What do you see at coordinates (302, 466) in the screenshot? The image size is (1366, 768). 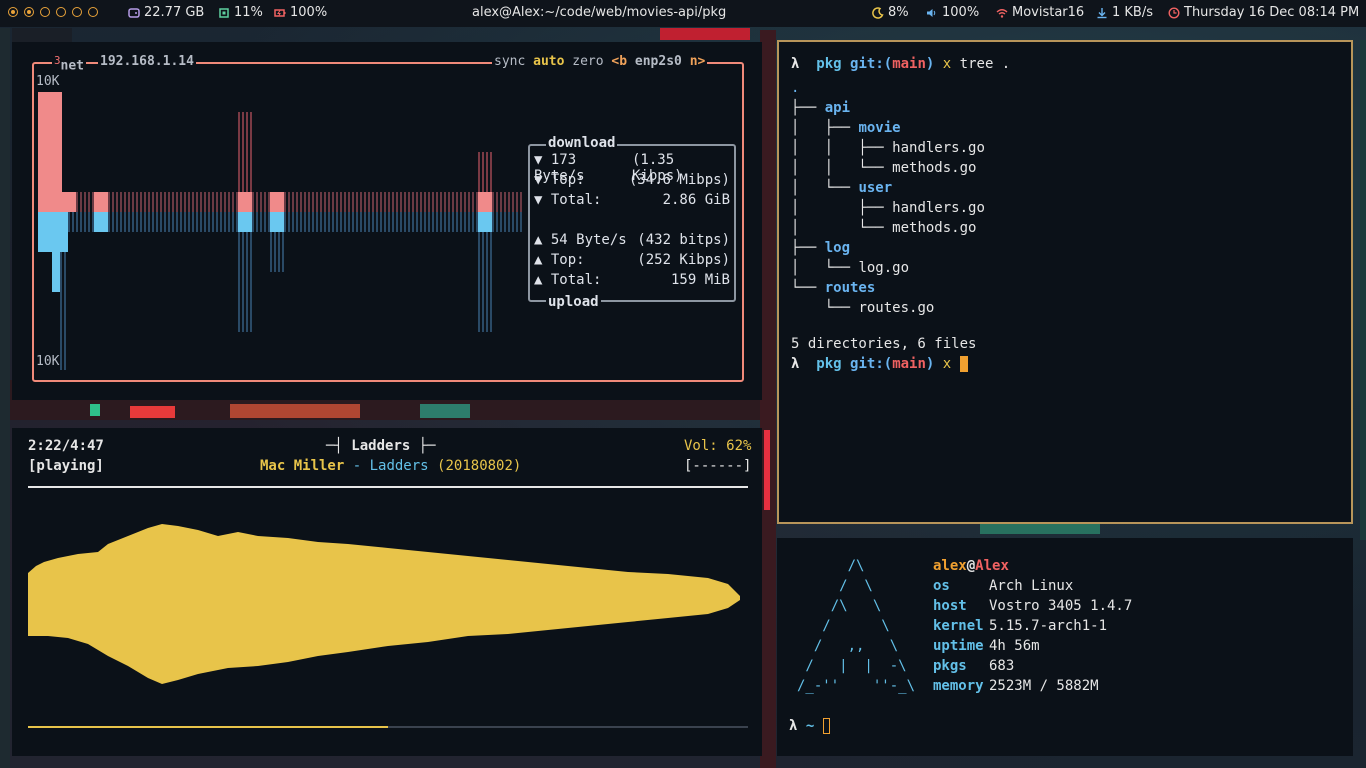 I see `artist: Mac Miller` at bounding box center [302, 466].